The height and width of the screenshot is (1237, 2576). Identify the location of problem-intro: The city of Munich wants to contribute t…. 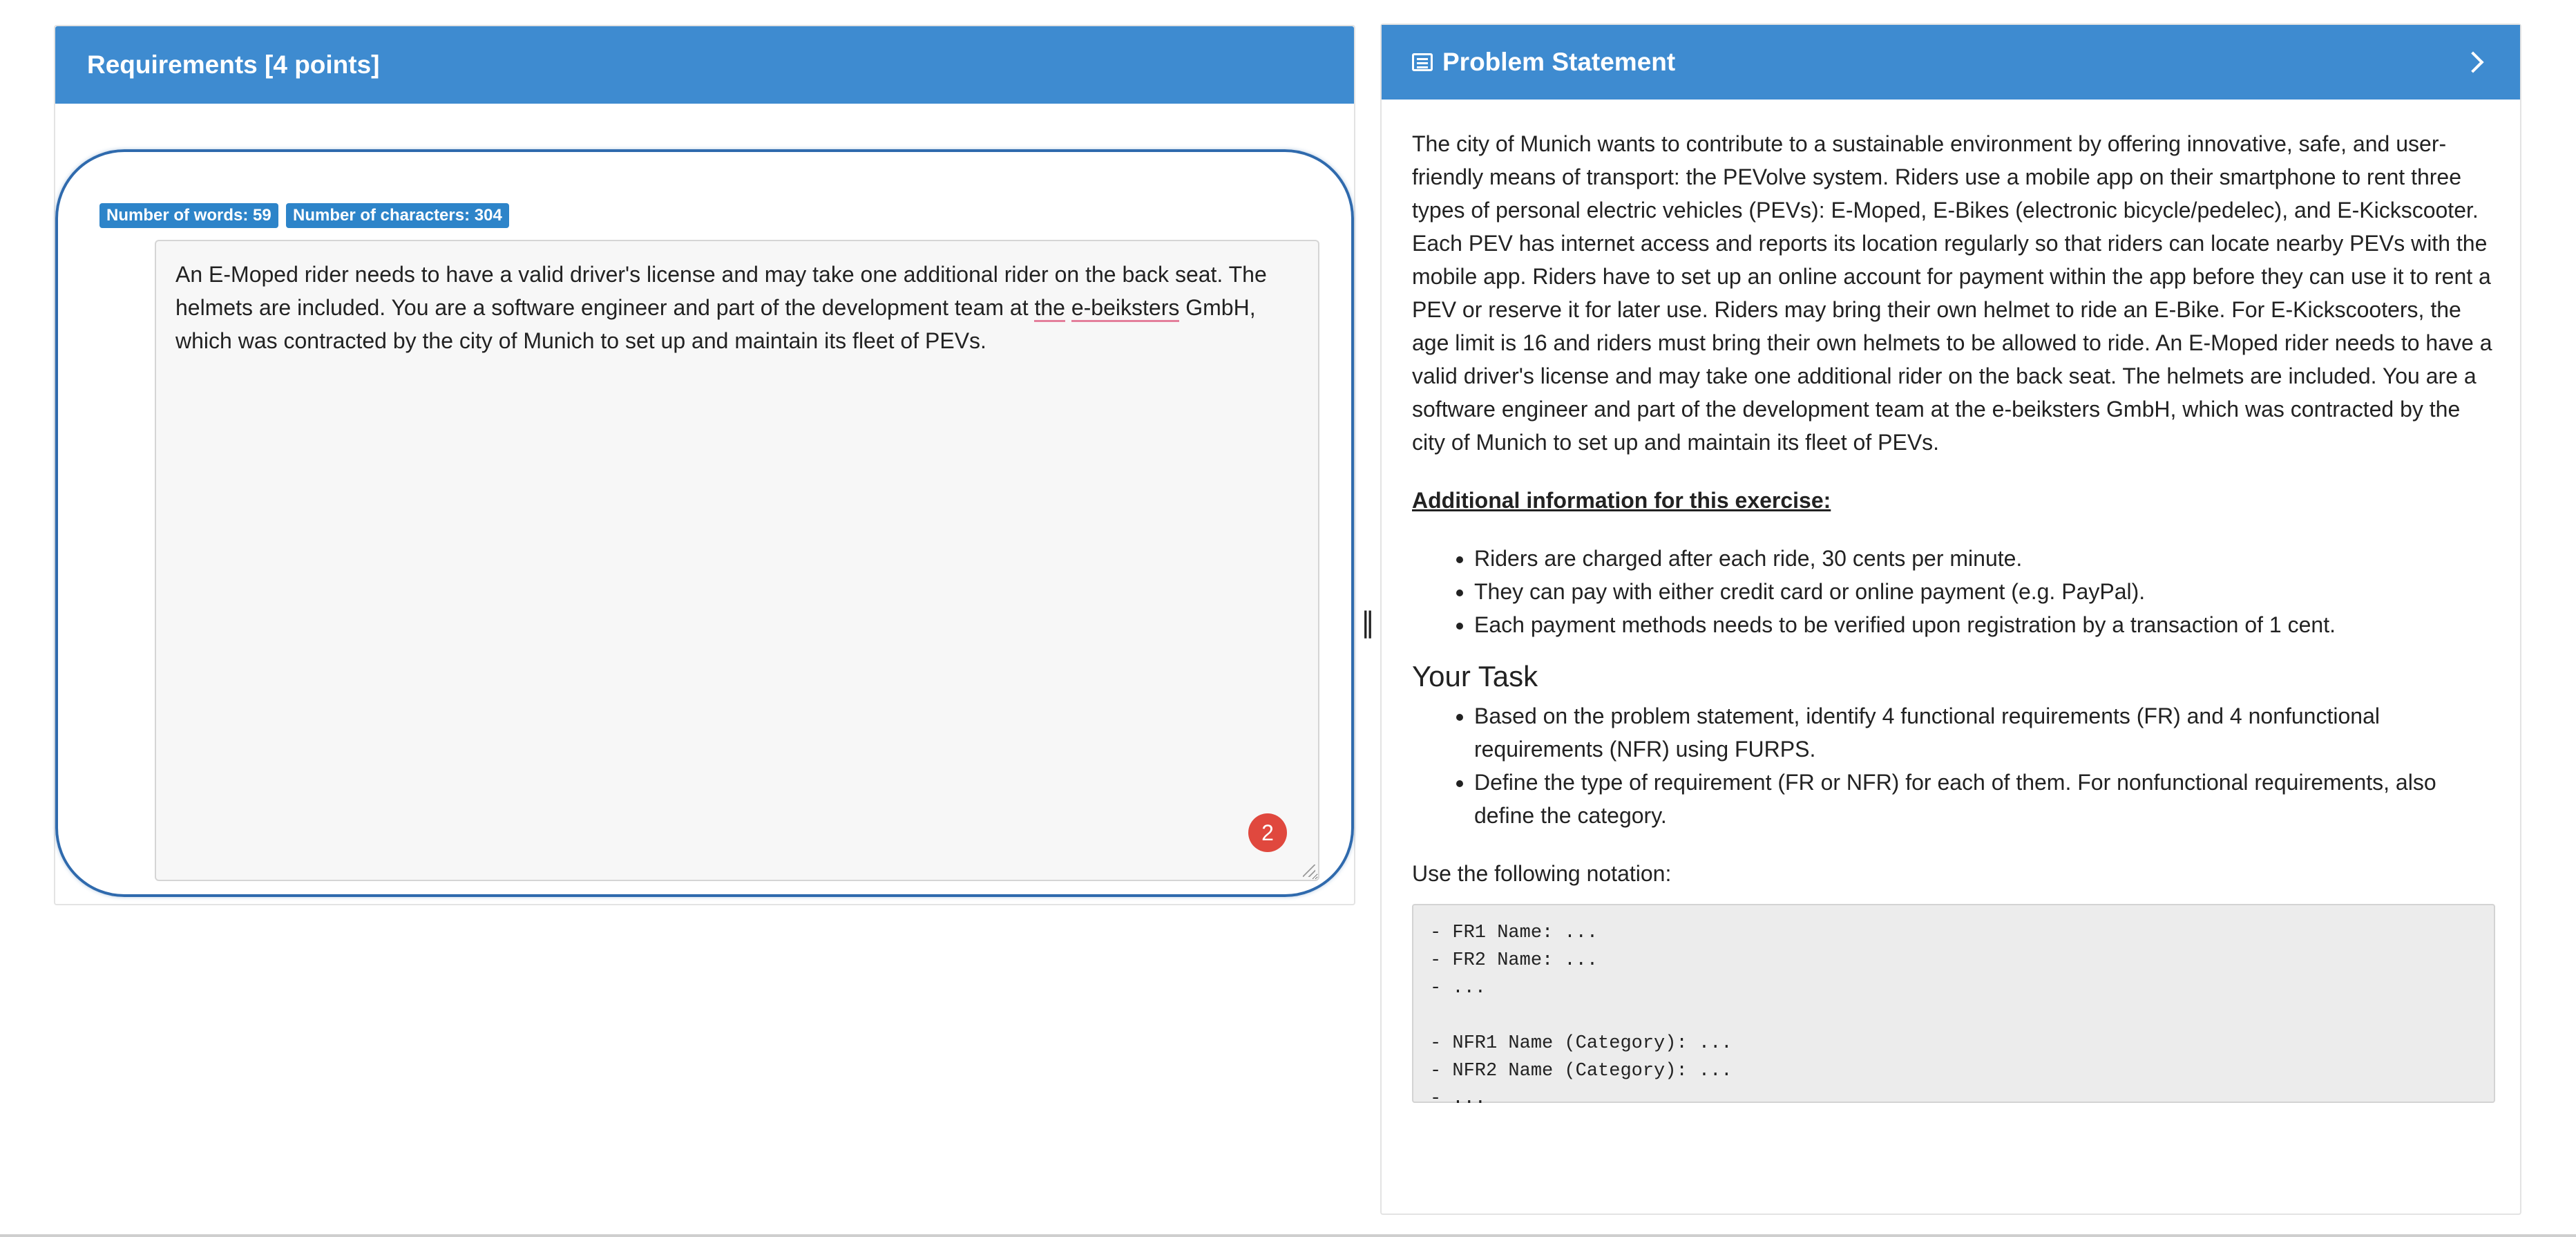
(1952, 293).